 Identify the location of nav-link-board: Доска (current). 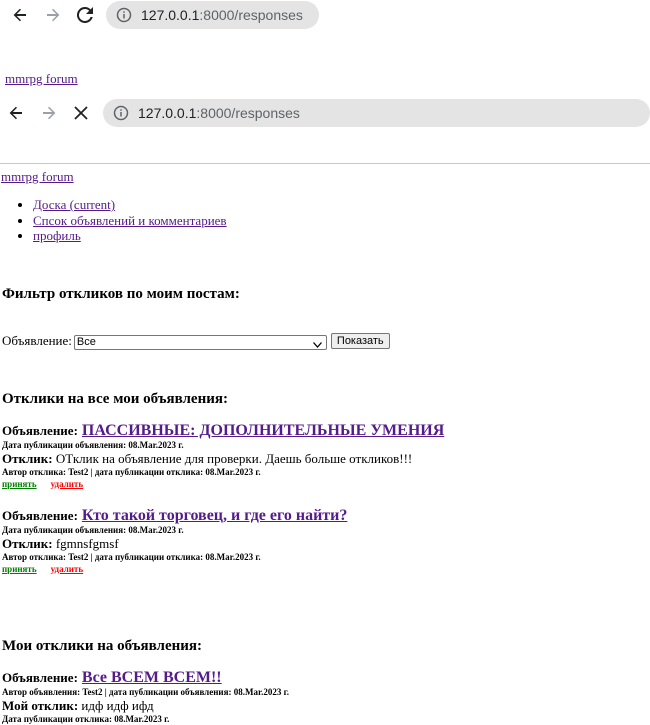
(74, 204).